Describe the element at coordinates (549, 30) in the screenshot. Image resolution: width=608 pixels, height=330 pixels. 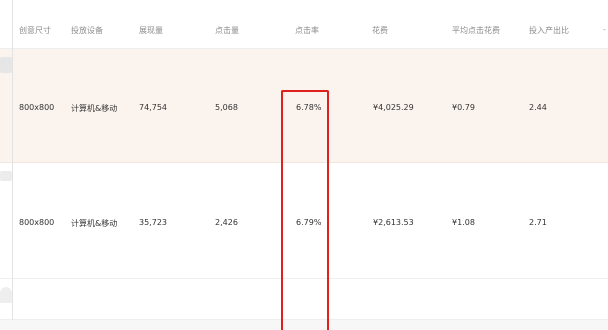
I see `column-header-roi: 投入产出比` at that location.